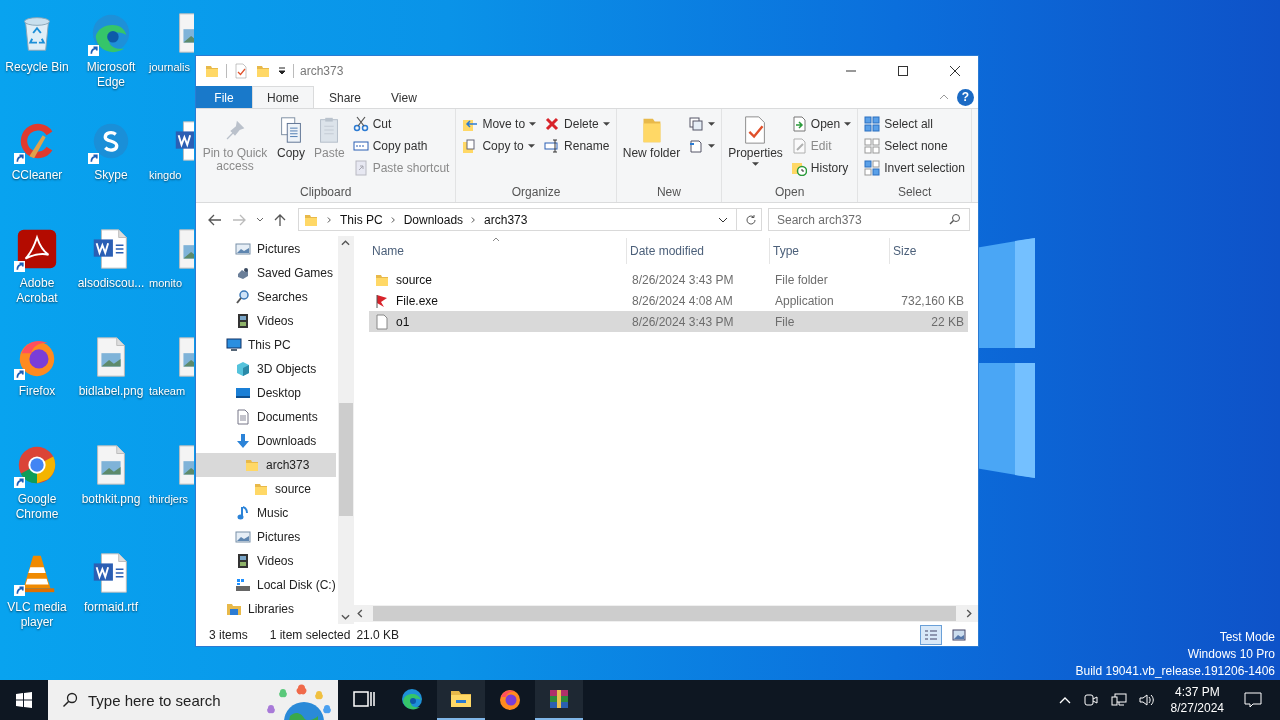 Image resolution: width=1280 pixels, height=720 pixels. Describe the element at coordinates (243, 417) in the screenshot. I see `document-icon` at that location.